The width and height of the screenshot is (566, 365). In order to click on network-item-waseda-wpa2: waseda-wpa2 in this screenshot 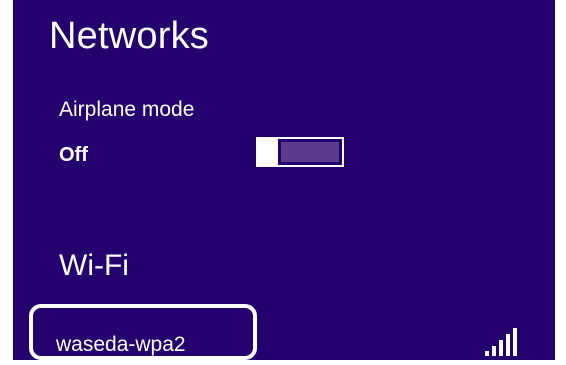, I will do `click(291, 332)`.